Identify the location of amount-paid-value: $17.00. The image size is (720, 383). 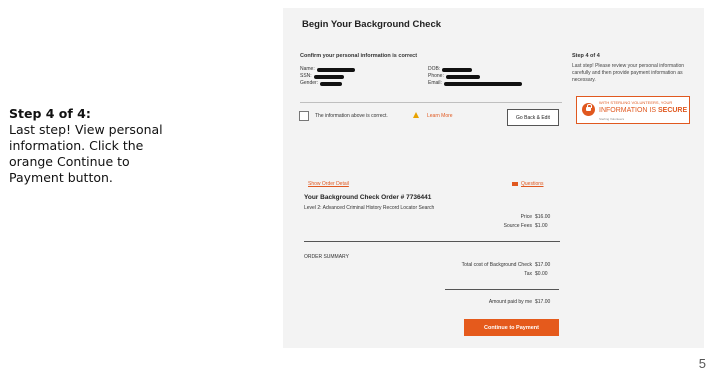
(543, 302).